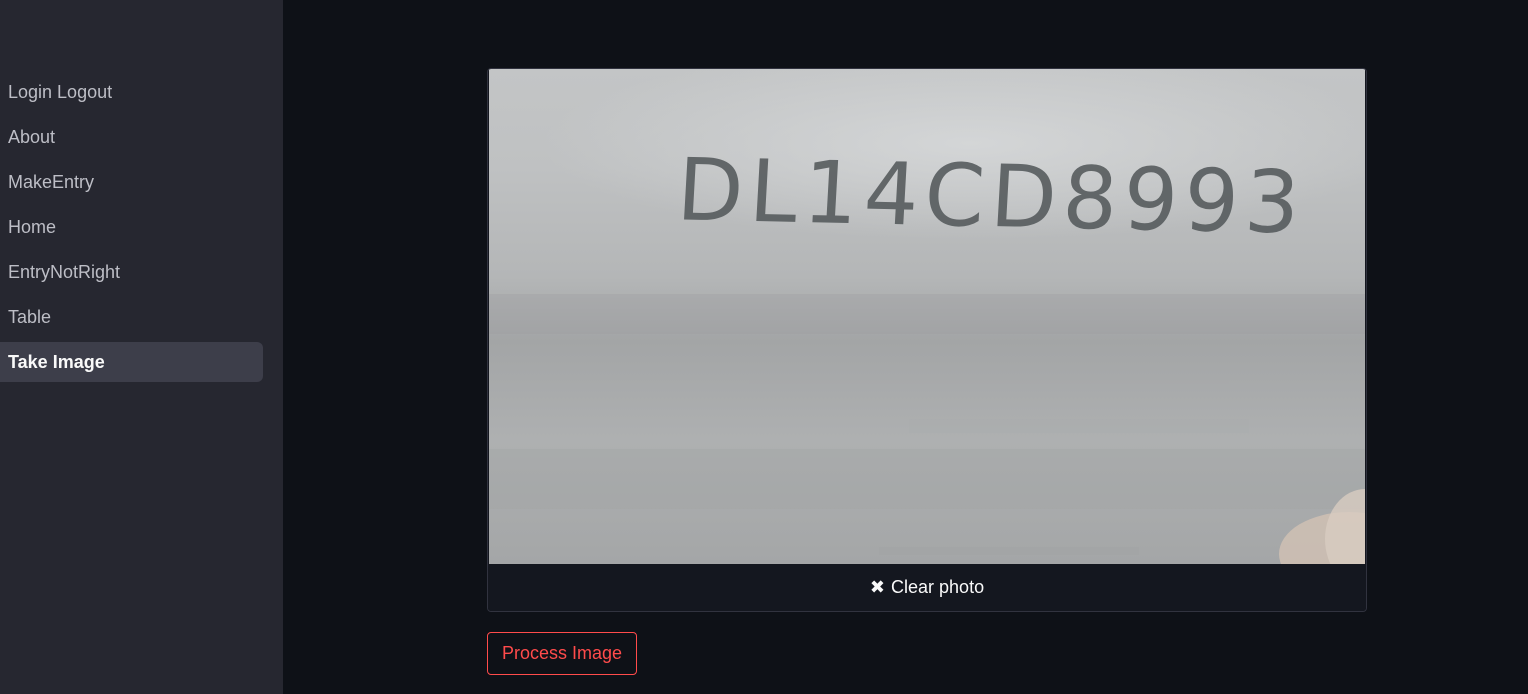  Describe the element at coordinates (131, 137) in the screenshot. I see `sidebar-item-about: About` at that location.